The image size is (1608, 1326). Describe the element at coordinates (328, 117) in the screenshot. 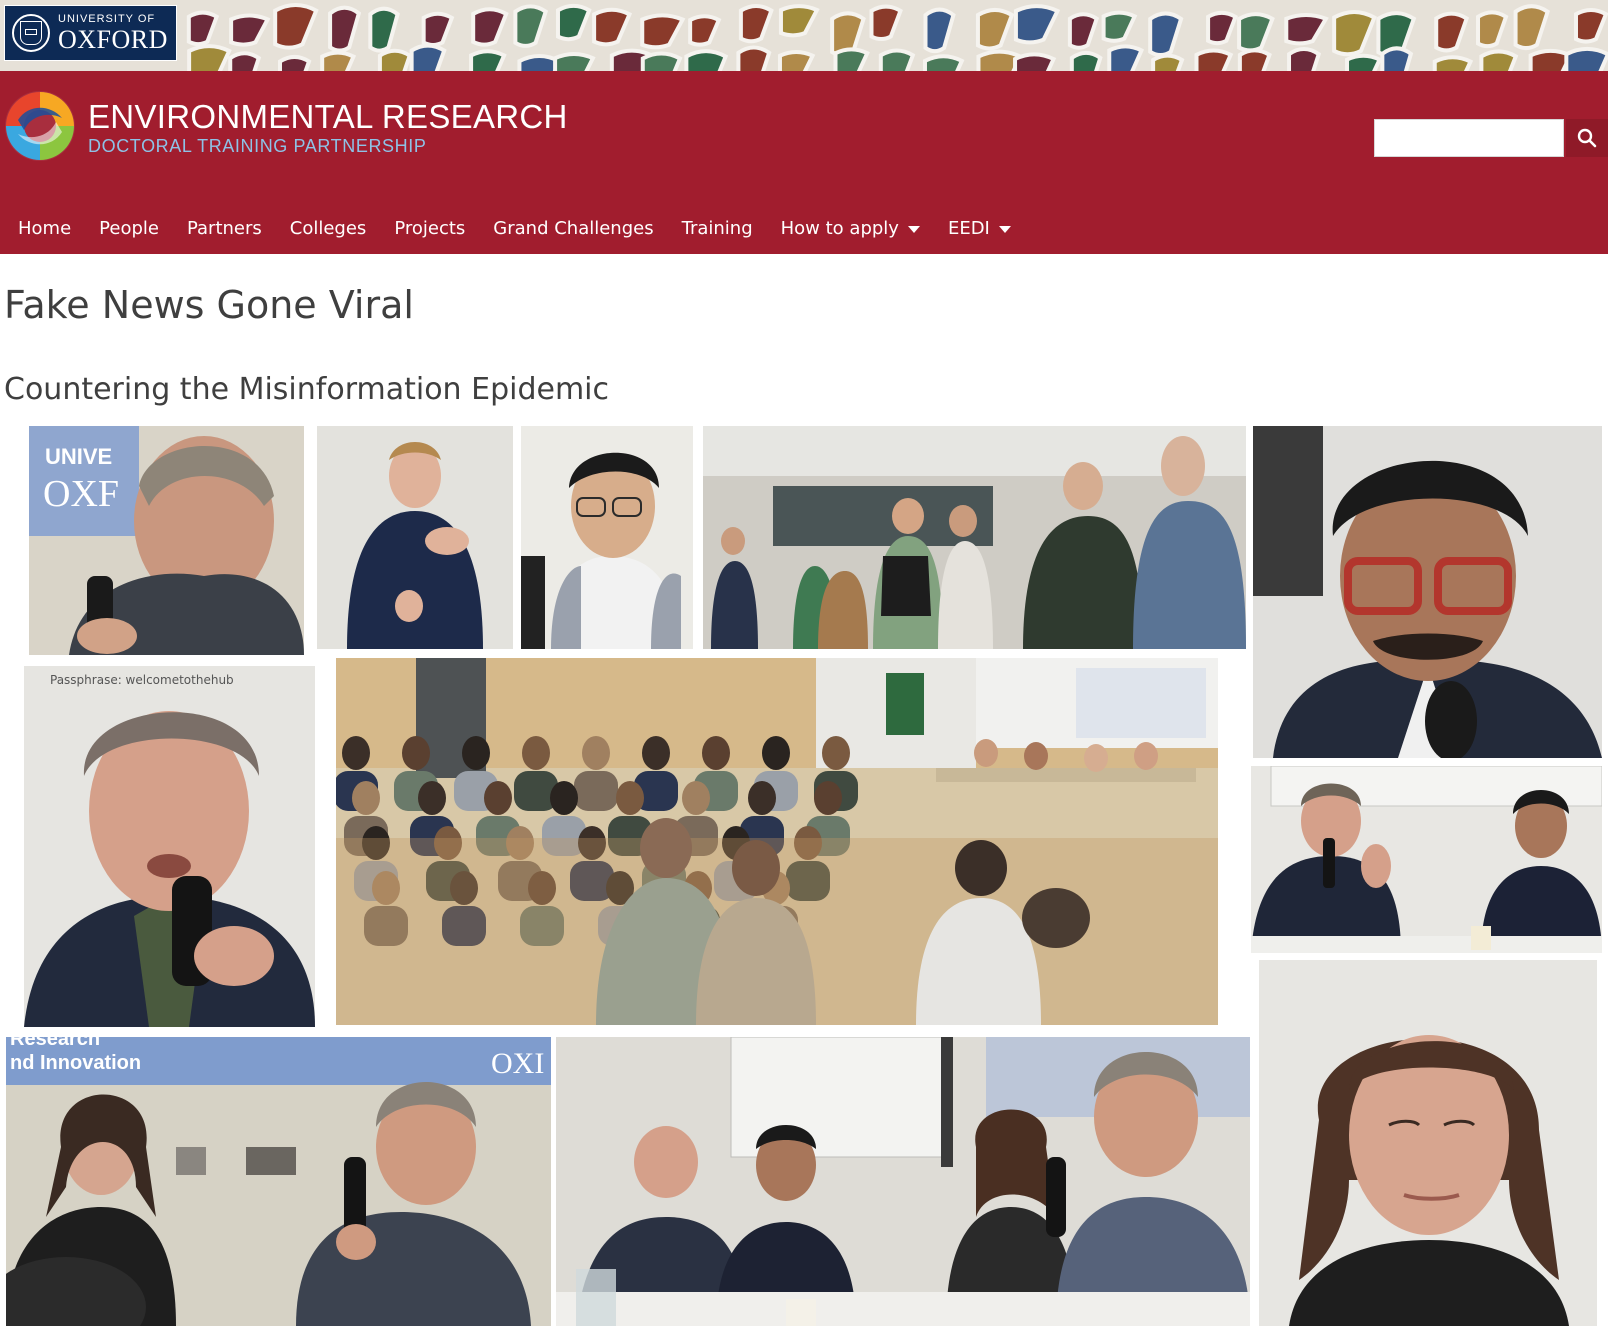

I see `site-title: ENVIRONMENTAL RESEARCH` at that location.